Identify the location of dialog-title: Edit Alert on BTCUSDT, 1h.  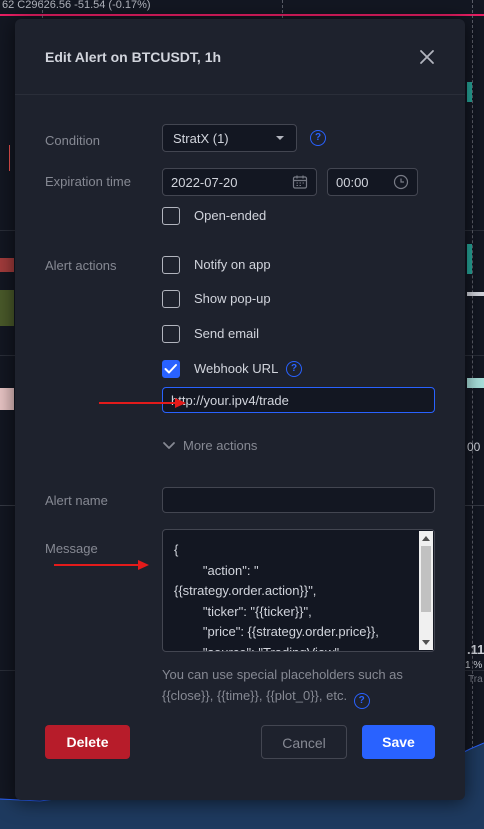
(133, 57).